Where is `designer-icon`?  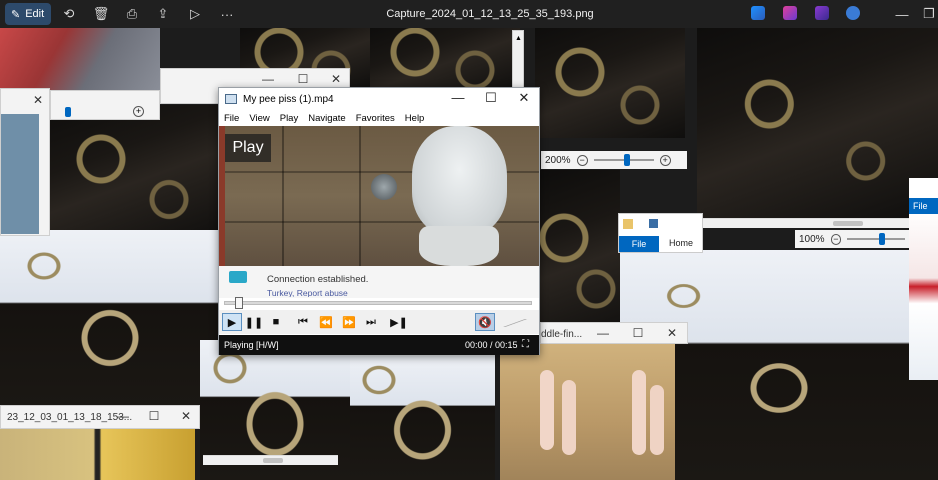
designer-icon is located at coordinates (790, 13).